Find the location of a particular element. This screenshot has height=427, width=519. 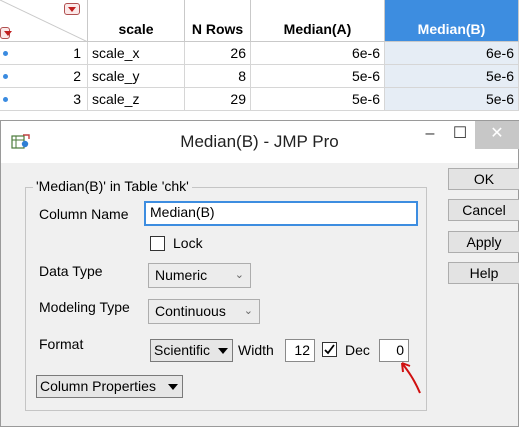

lock-label: Lock is located at coordinates (188, 243).